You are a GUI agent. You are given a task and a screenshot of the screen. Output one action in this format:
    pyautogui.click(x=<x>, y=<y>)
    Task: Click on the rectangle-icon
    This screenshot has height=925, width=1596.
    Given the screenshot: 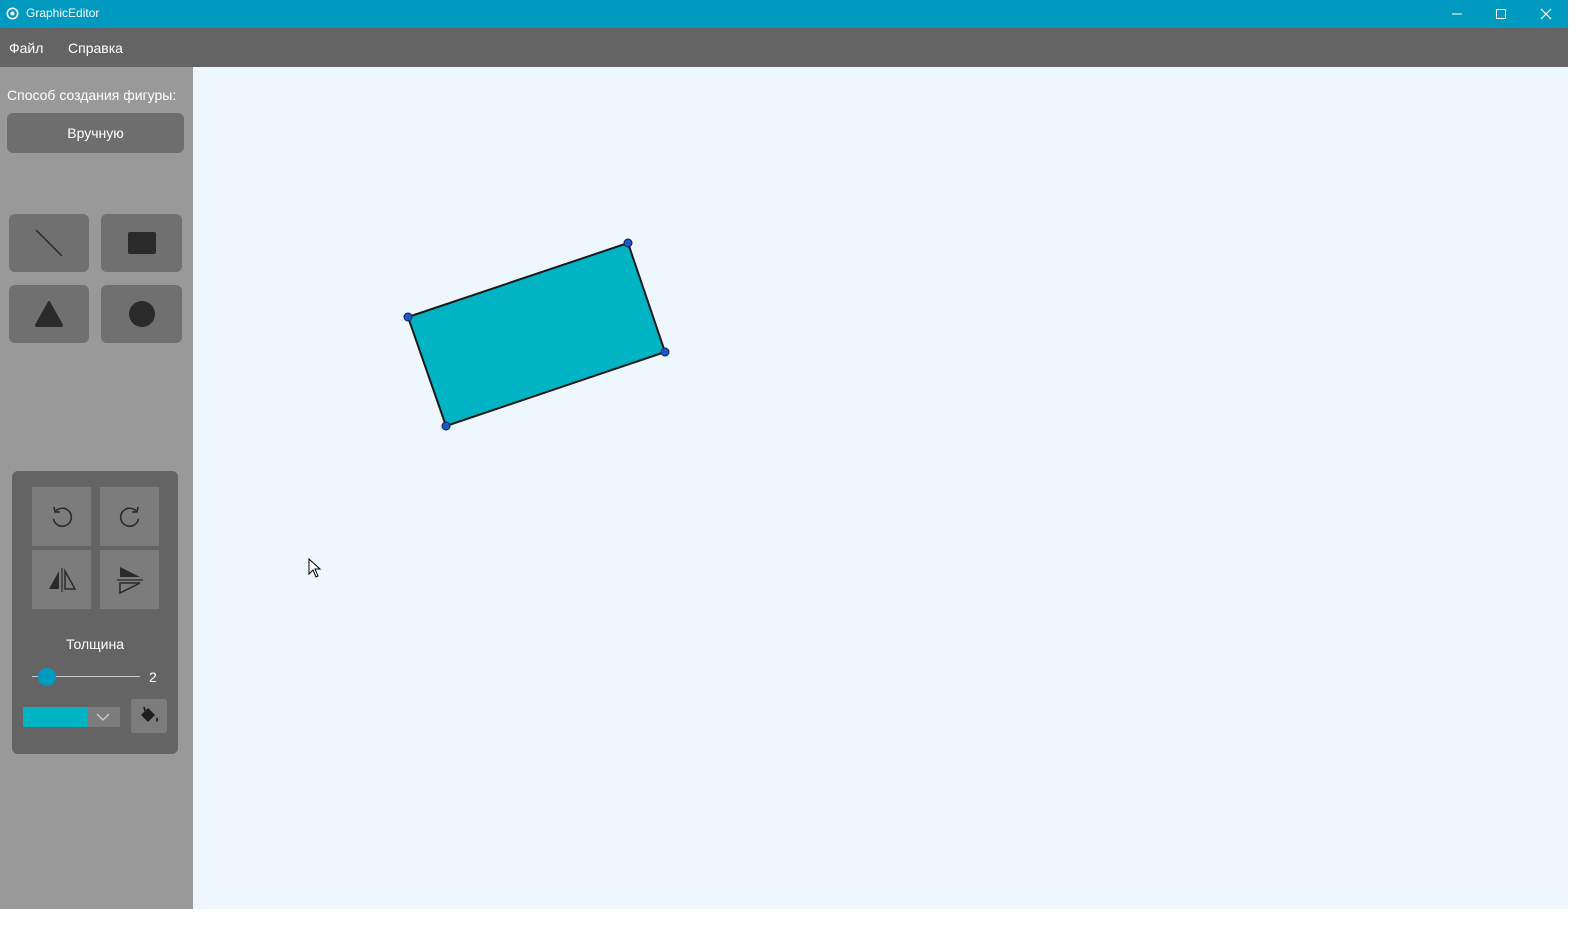 What is the action you would take?
    pyautogui.click(x=141, y=243)
    